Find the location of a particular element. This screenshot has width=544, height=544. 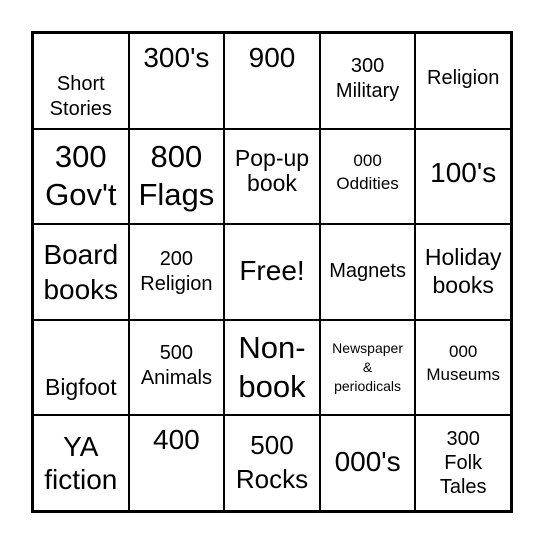

cell-label: YA fiction is located at coordinates (81, 463).